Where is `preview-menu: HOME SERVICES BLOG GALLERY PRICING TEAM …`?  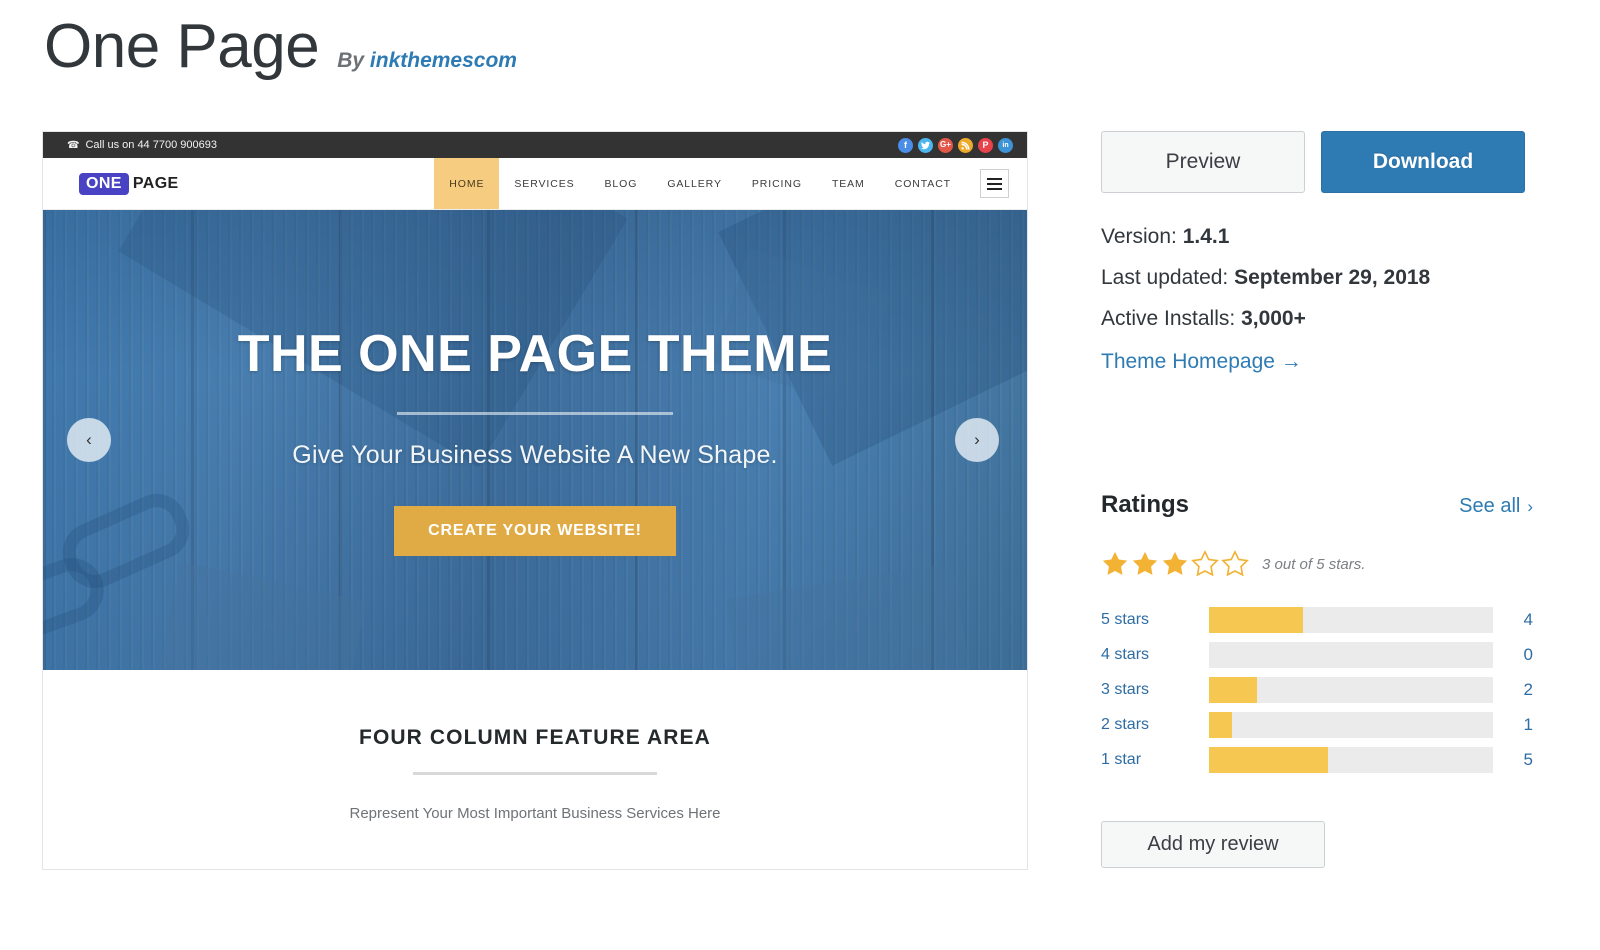 preview-menu: HOME SERVICES BLOG GALLERY PRICING TEAM … is located at coordinates (730, 183).